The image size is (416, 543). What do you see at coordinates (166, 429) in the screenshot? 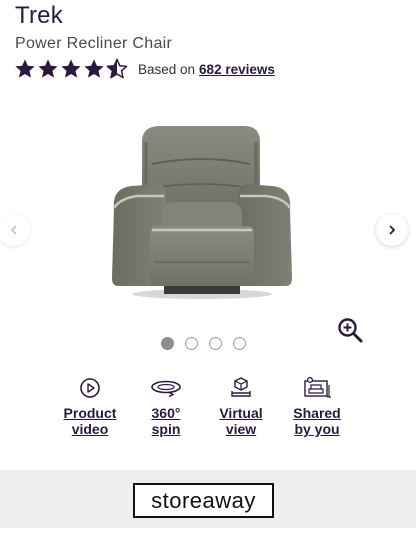
I see `feature-label: spin` at bounding box center [166, 429].